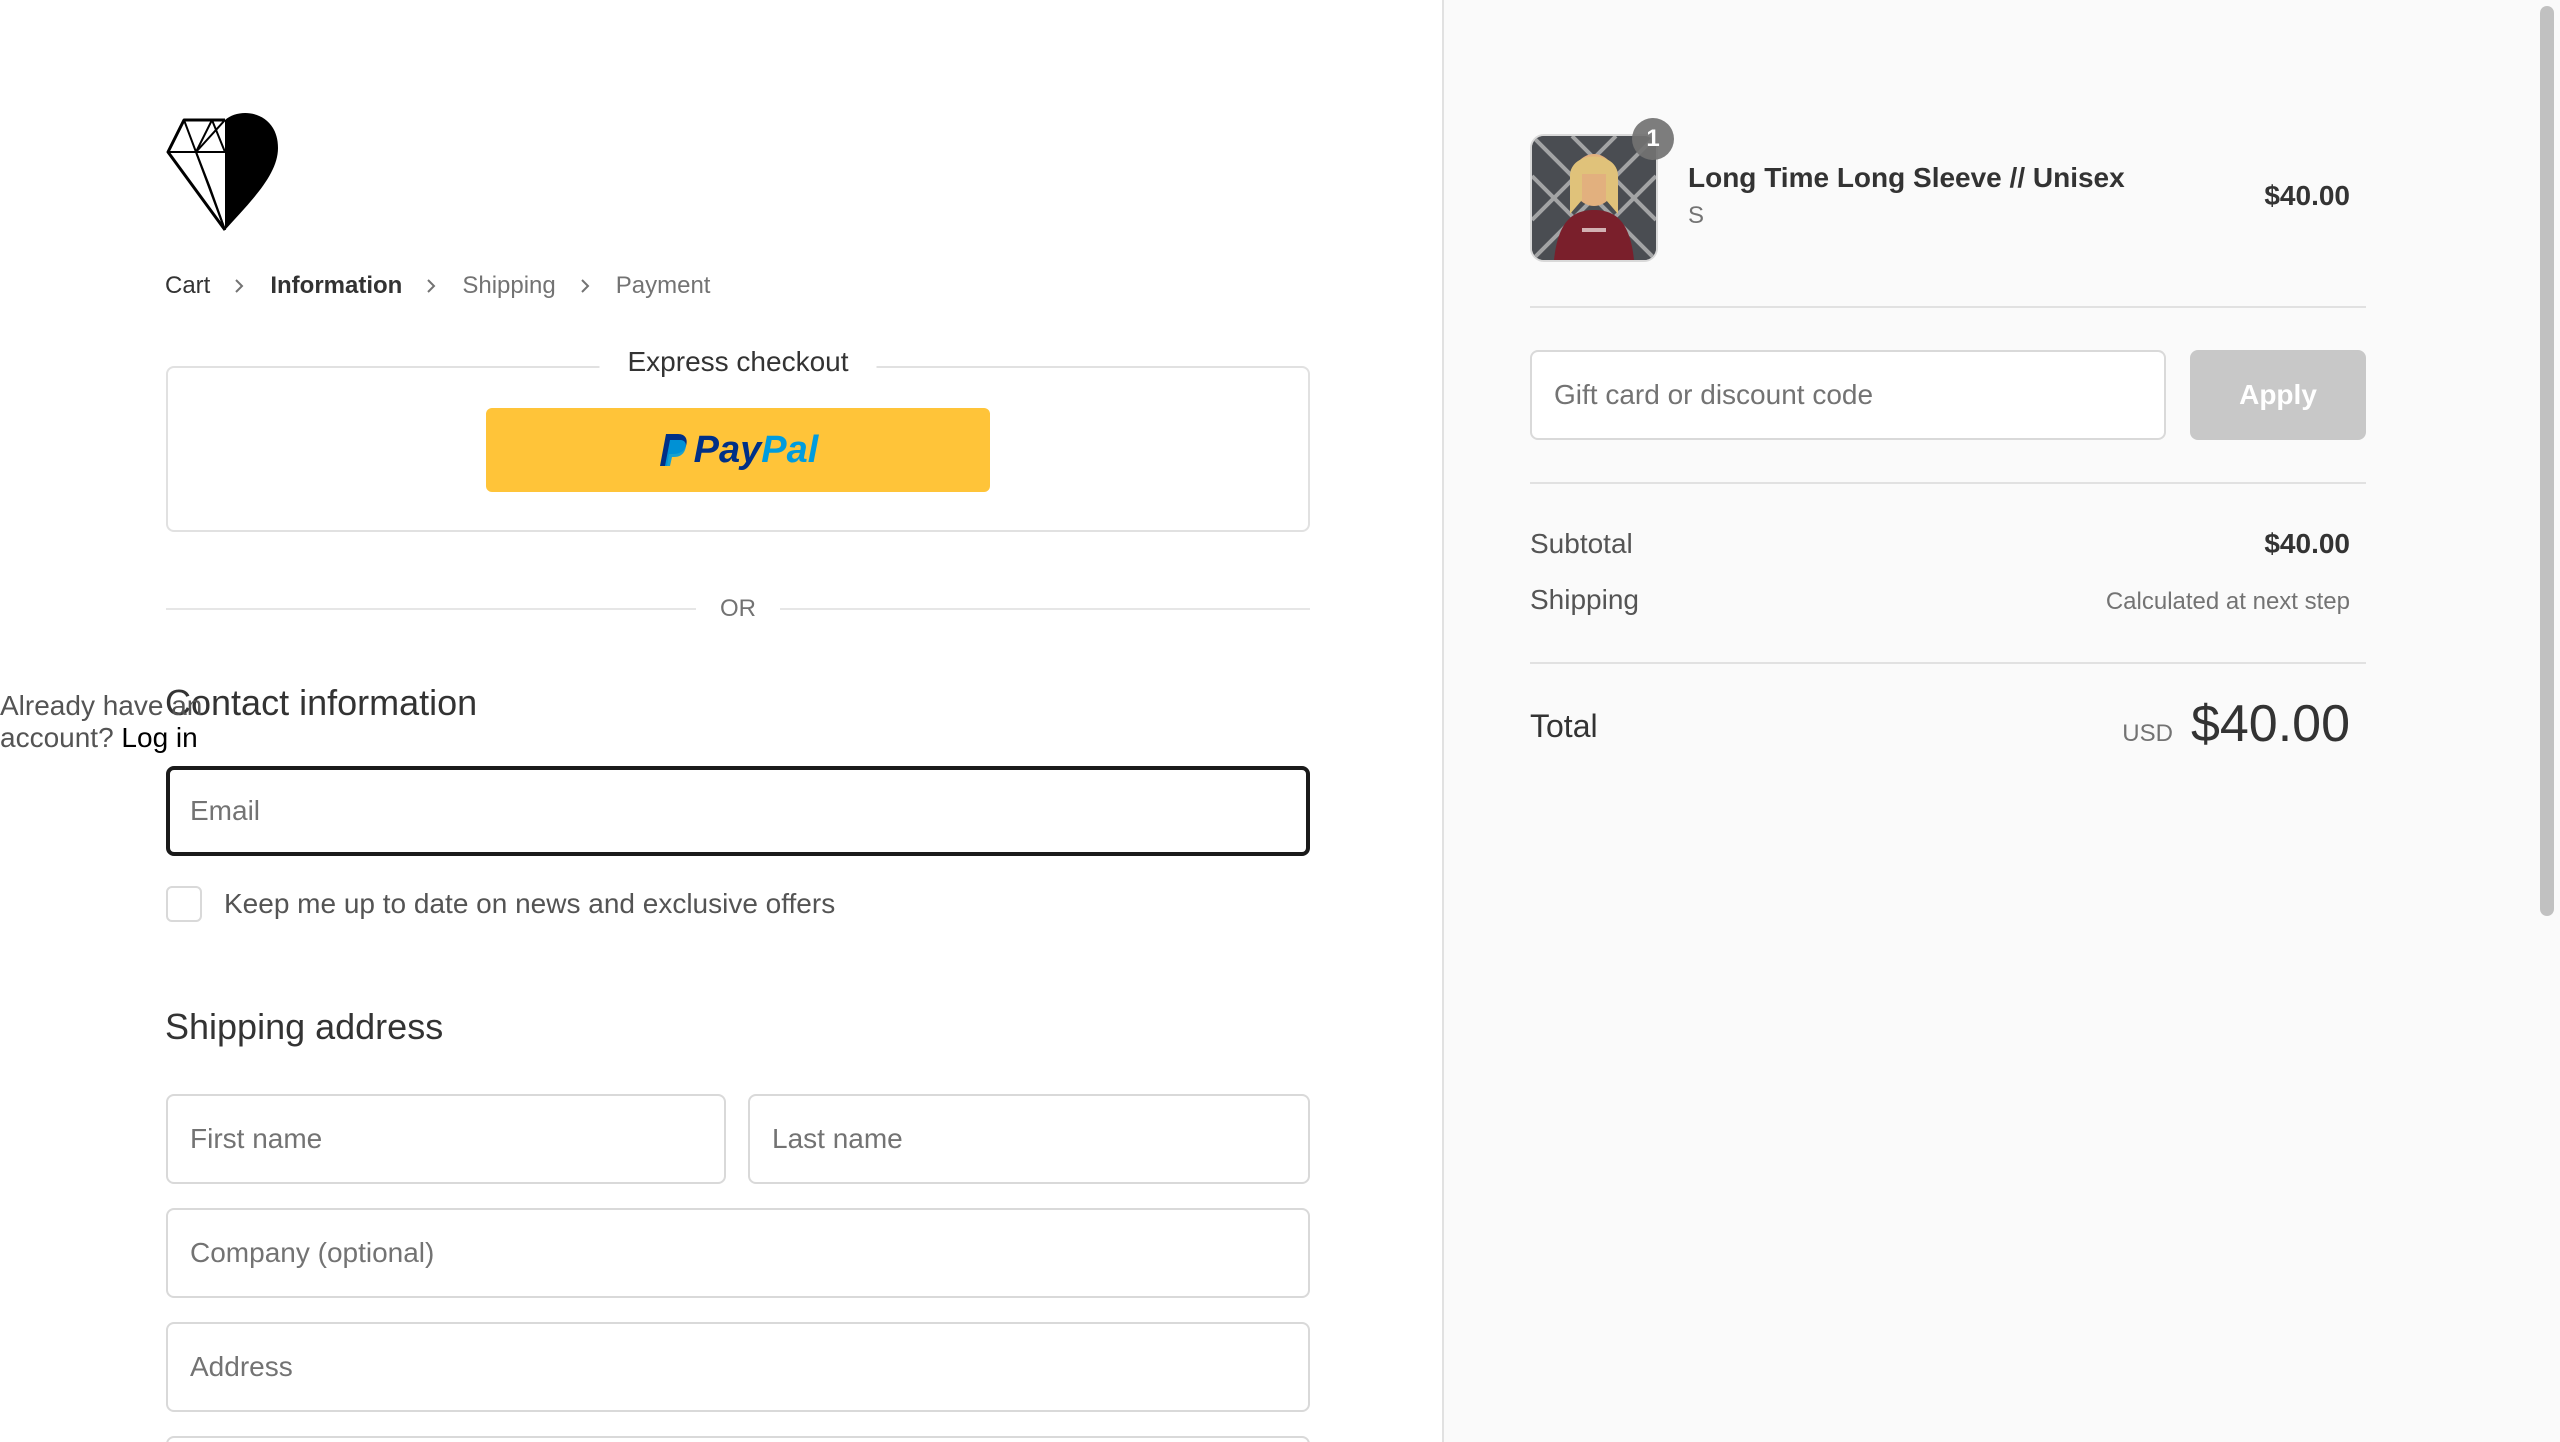 The width and height of the screenshot is (2560, 1442). Describe the element at coordinates (2270, 724) in the screenshot. I see `total-amount: $40.00` at that location.